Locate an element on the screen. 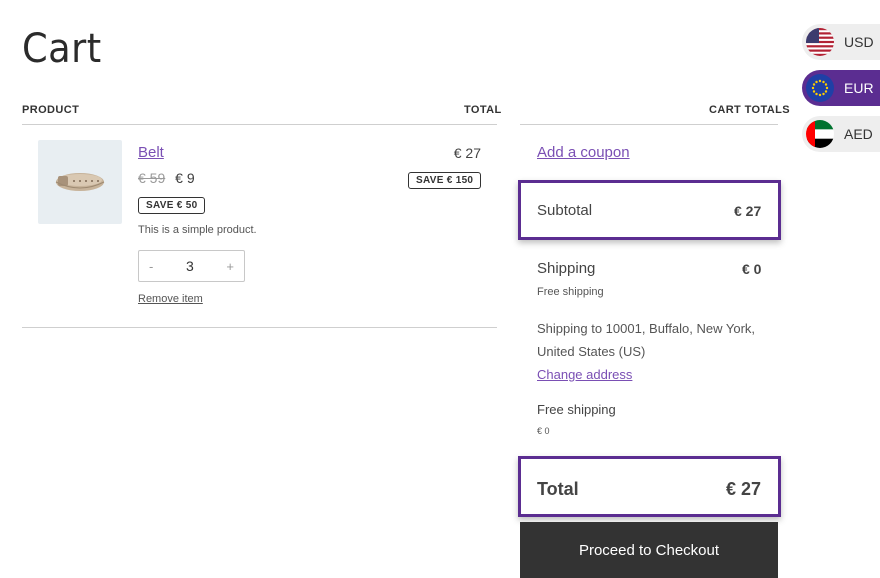 This screenshot has width=880, height=578. currency-option-usd: USD is located at coordinates (841, 42).